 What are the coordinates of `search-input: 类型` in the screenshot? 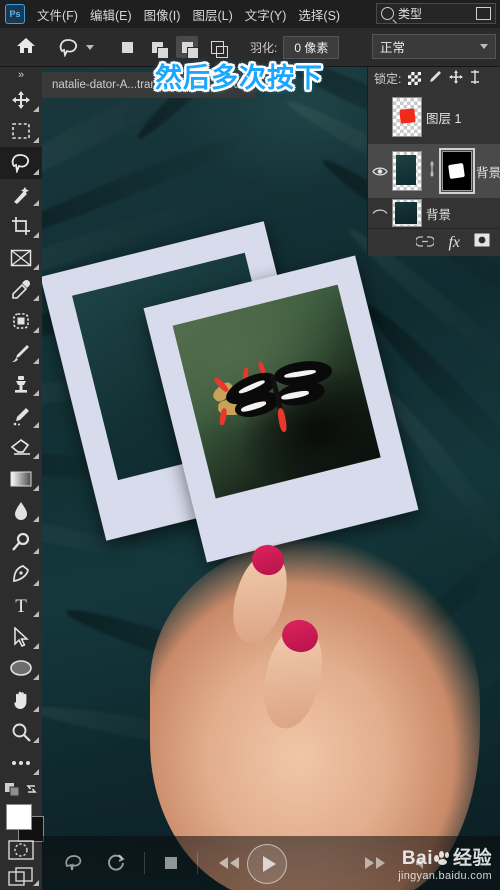 It's located at (436, 13).